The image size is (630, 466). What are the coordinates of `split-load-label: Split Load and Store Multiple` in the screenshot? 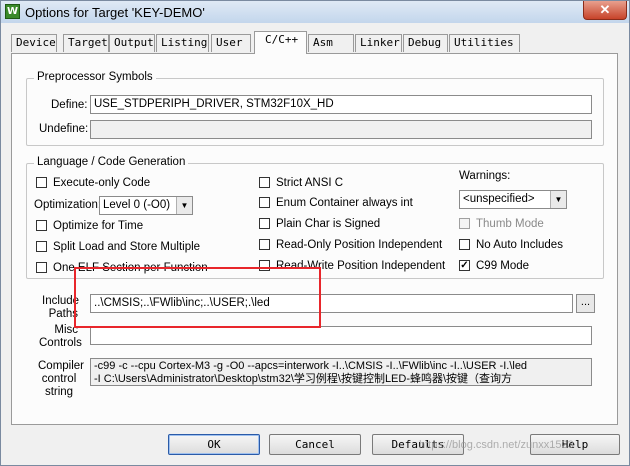 It's located at (127, 247).